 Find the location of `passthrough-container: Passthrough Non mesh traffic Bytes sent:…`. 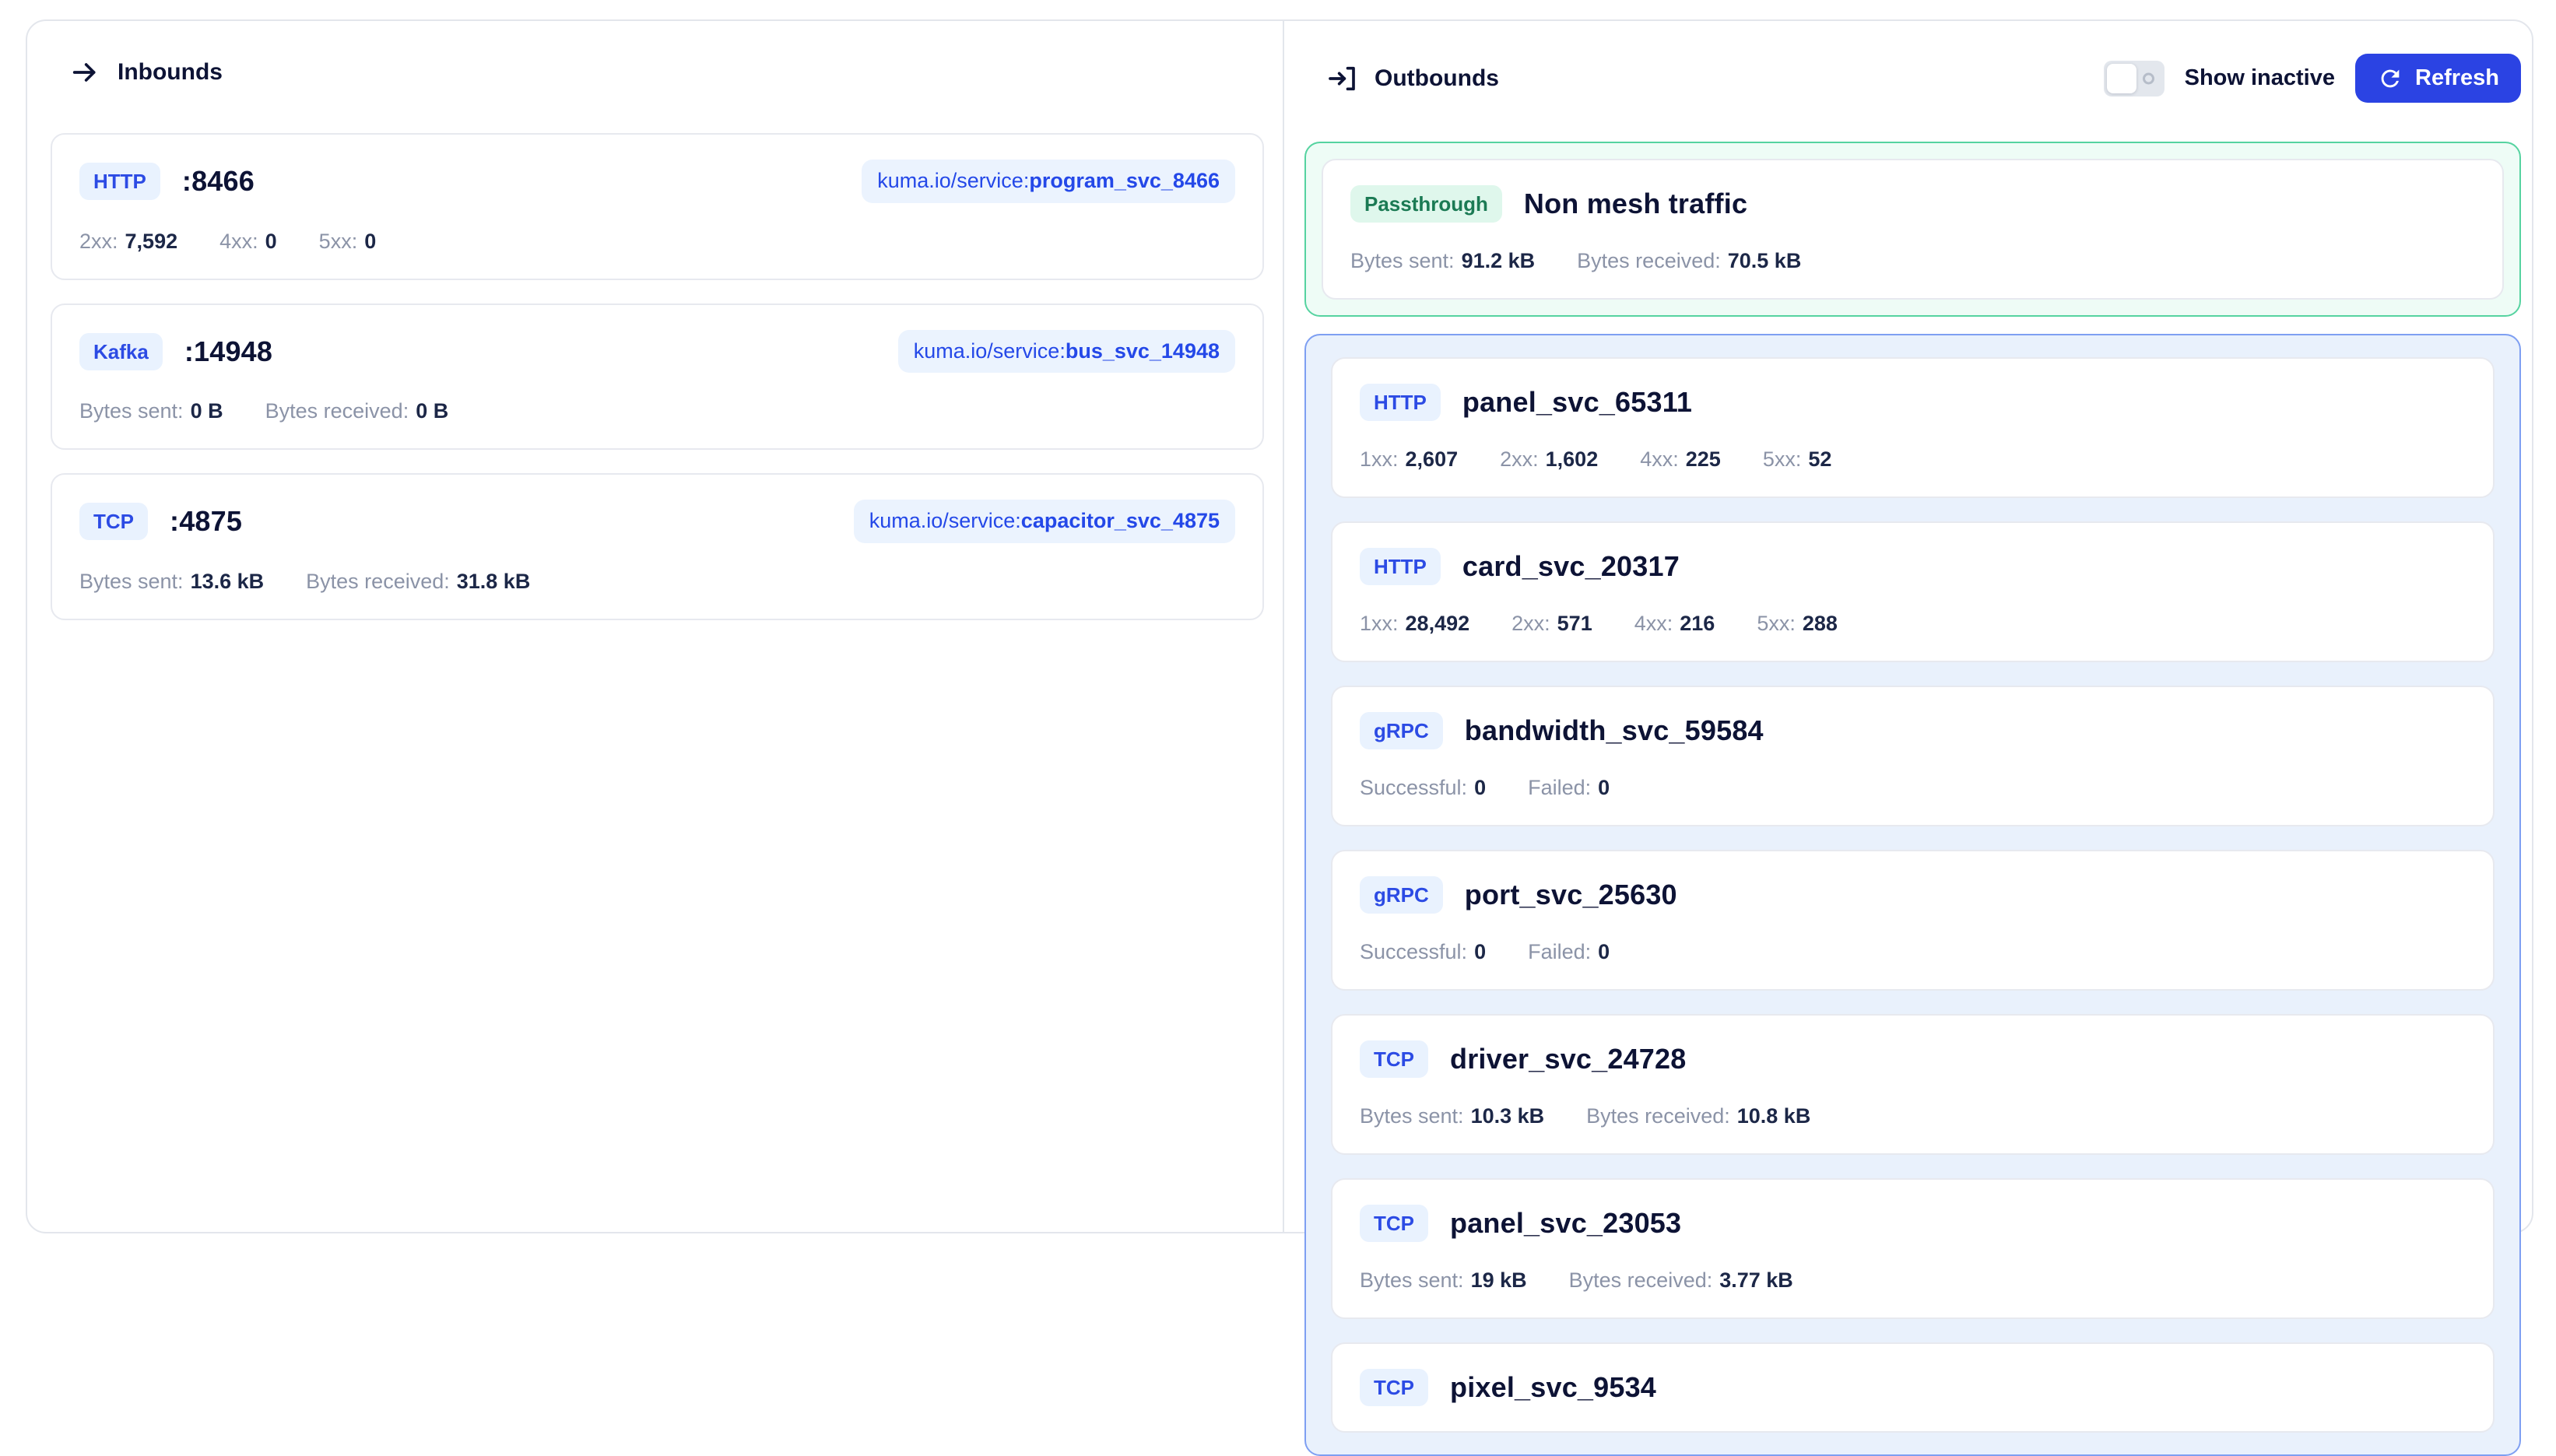

passthrough-container: Passthrough Non mesh traffic Bytes sent:… is located at coordinates (1912, 230).